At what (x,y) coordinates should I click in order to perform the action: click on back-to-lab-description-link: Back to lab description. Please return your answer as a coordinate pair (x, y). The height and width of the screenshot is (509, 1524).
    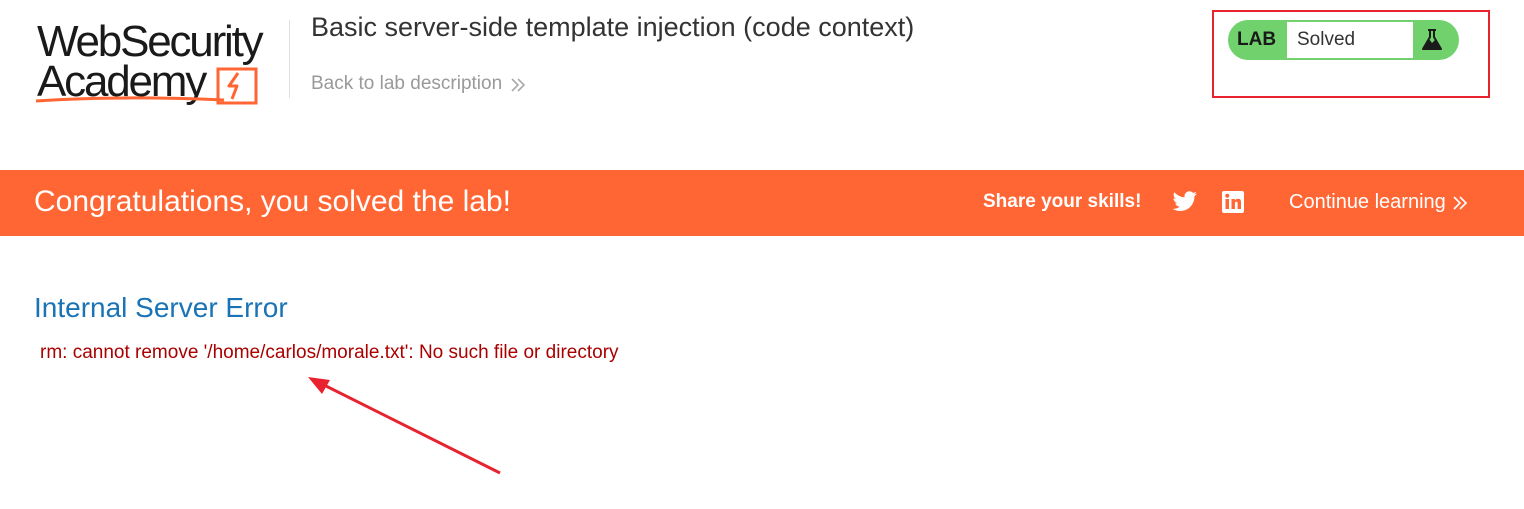
    Looking at the image, I should click on (418, 84).